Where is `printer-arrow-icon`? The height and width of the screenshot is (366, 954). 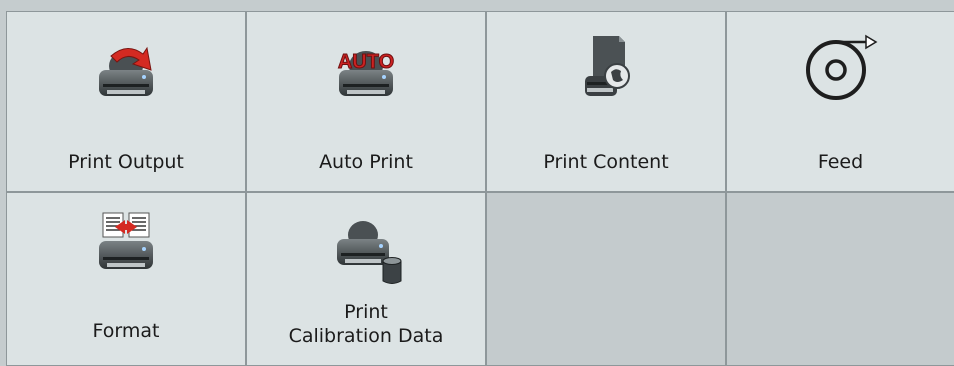 printer-arrow-icon is located at coordinates (126, 69).